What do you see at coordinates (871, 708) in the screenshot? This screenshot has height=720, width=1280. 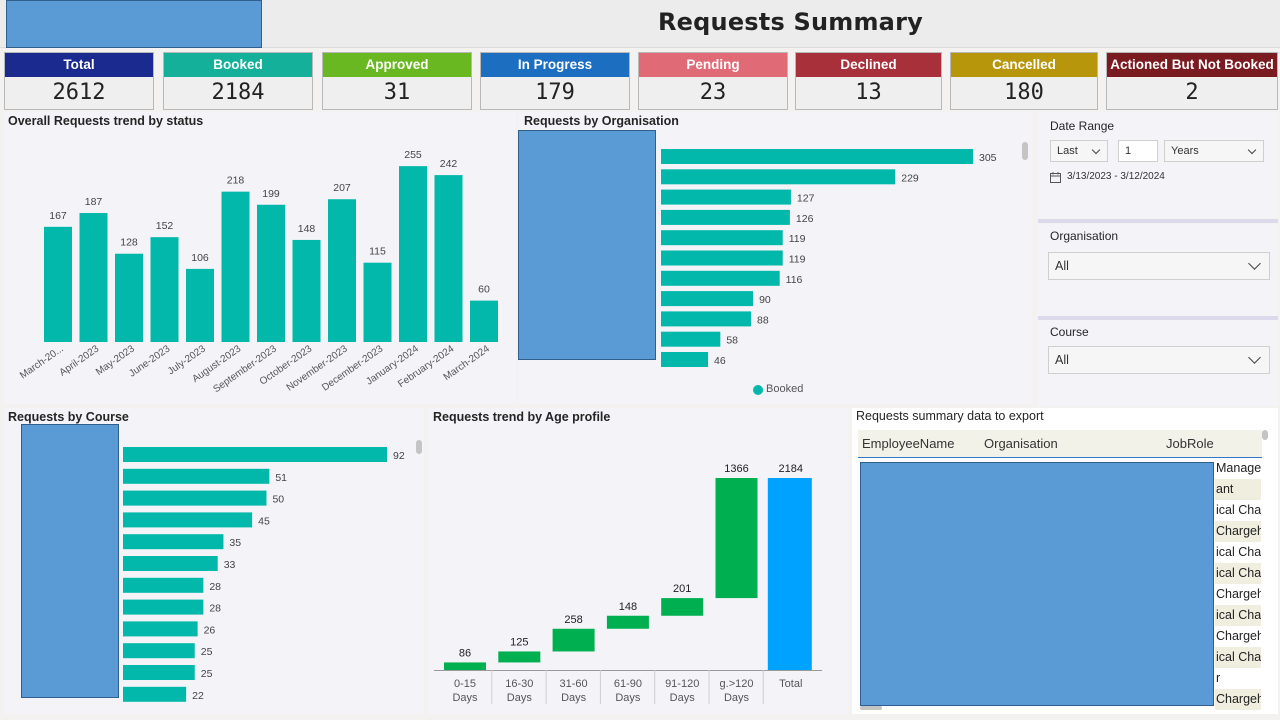 I see `table-h-scrollbar` at bounding box center [871, 708].